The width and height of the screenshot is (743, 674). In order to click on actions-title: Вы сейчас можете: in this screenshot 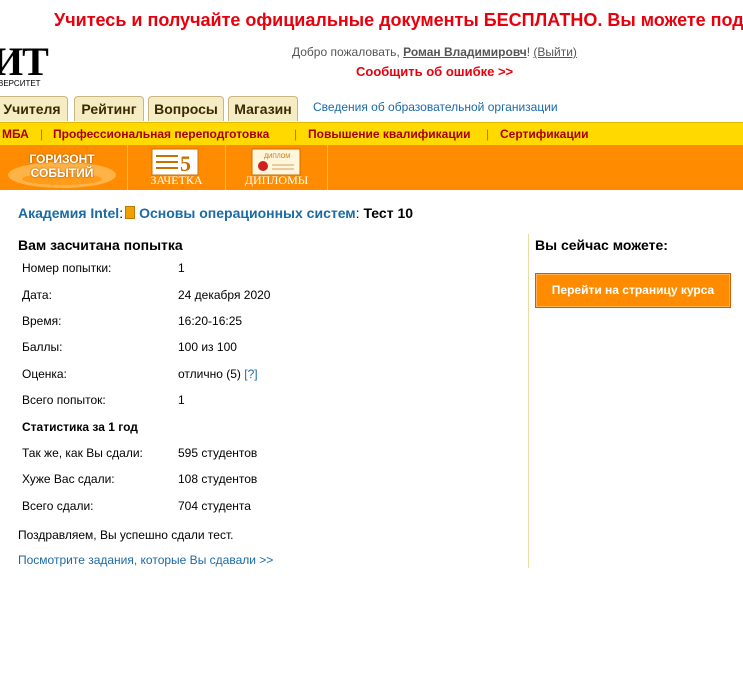, I will do `click(601, 245)`.